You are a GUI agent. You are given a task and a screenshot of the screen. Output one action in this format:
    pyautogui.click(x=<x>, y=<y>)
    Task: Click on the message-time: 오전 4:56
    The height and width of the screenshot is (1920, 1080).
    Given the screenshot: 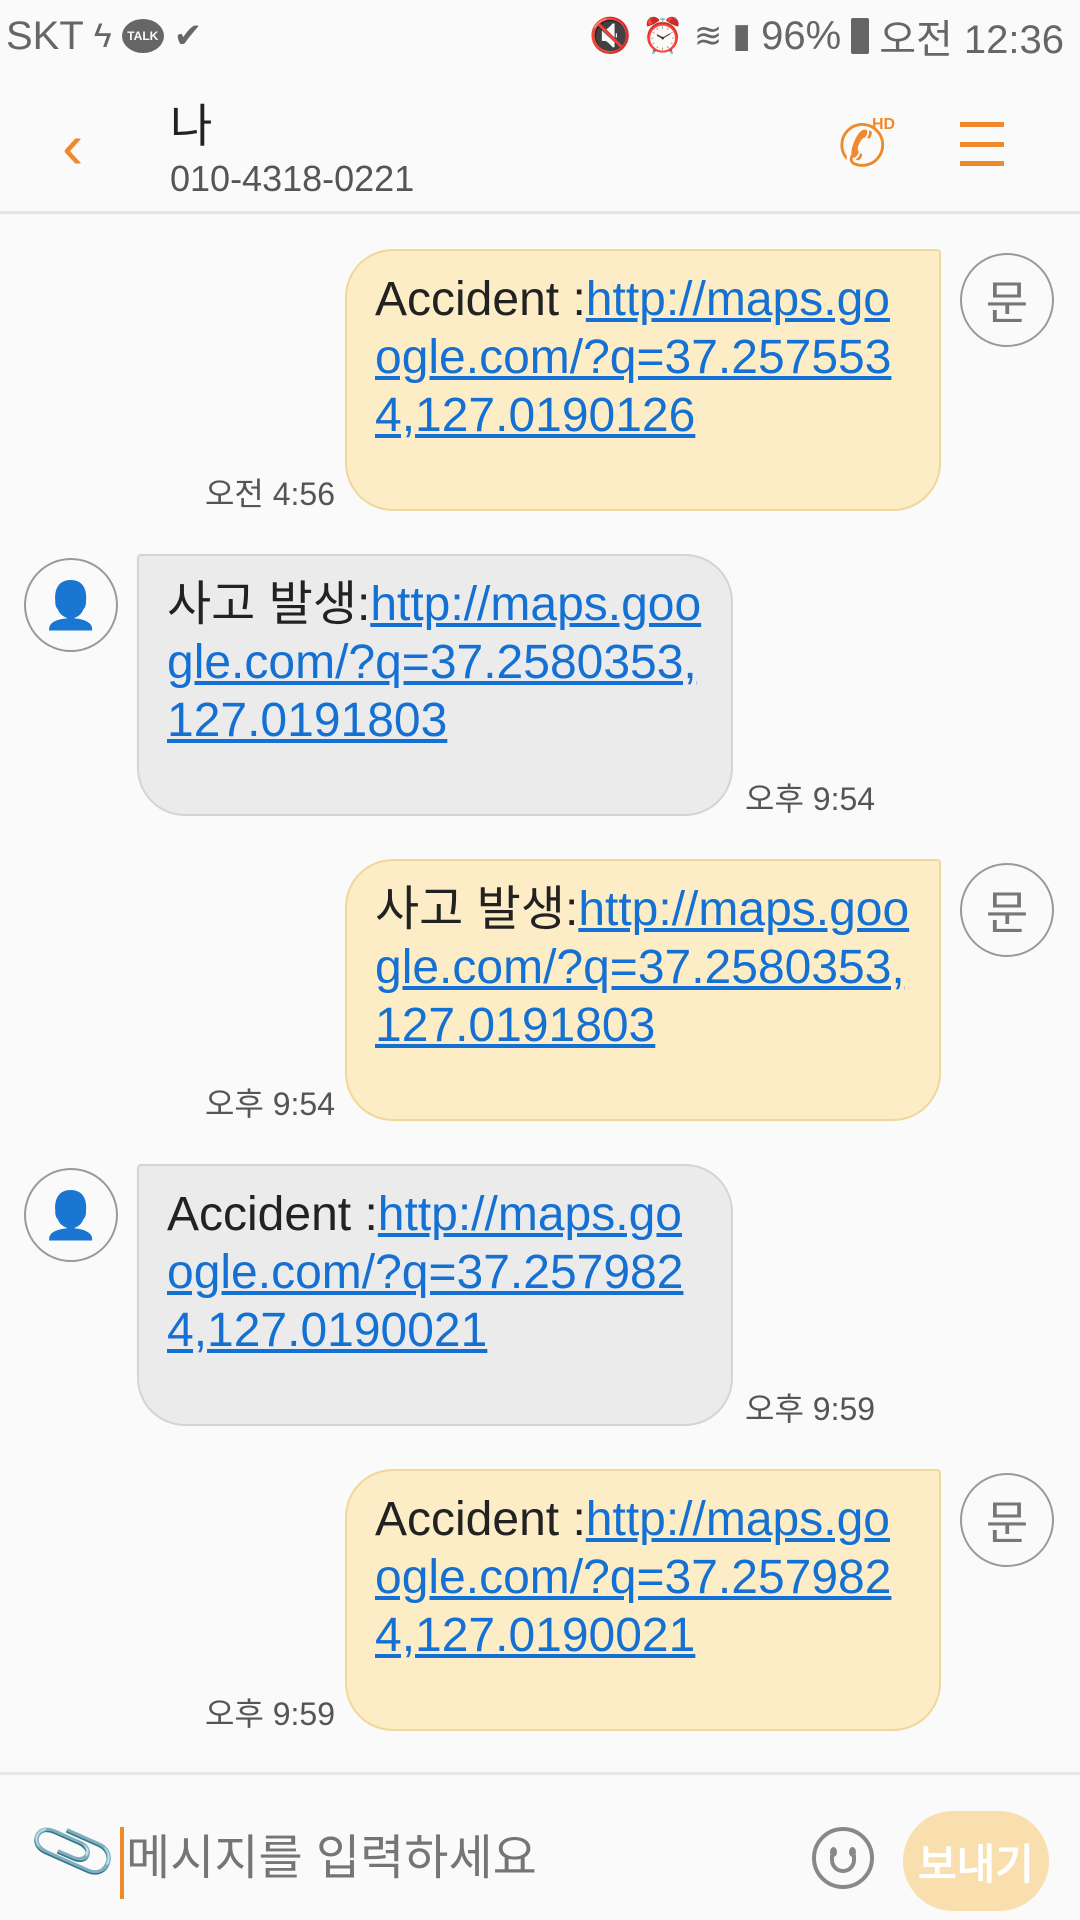 What is the action you would take?
    pyautogui.click(x=269, y=494)
    